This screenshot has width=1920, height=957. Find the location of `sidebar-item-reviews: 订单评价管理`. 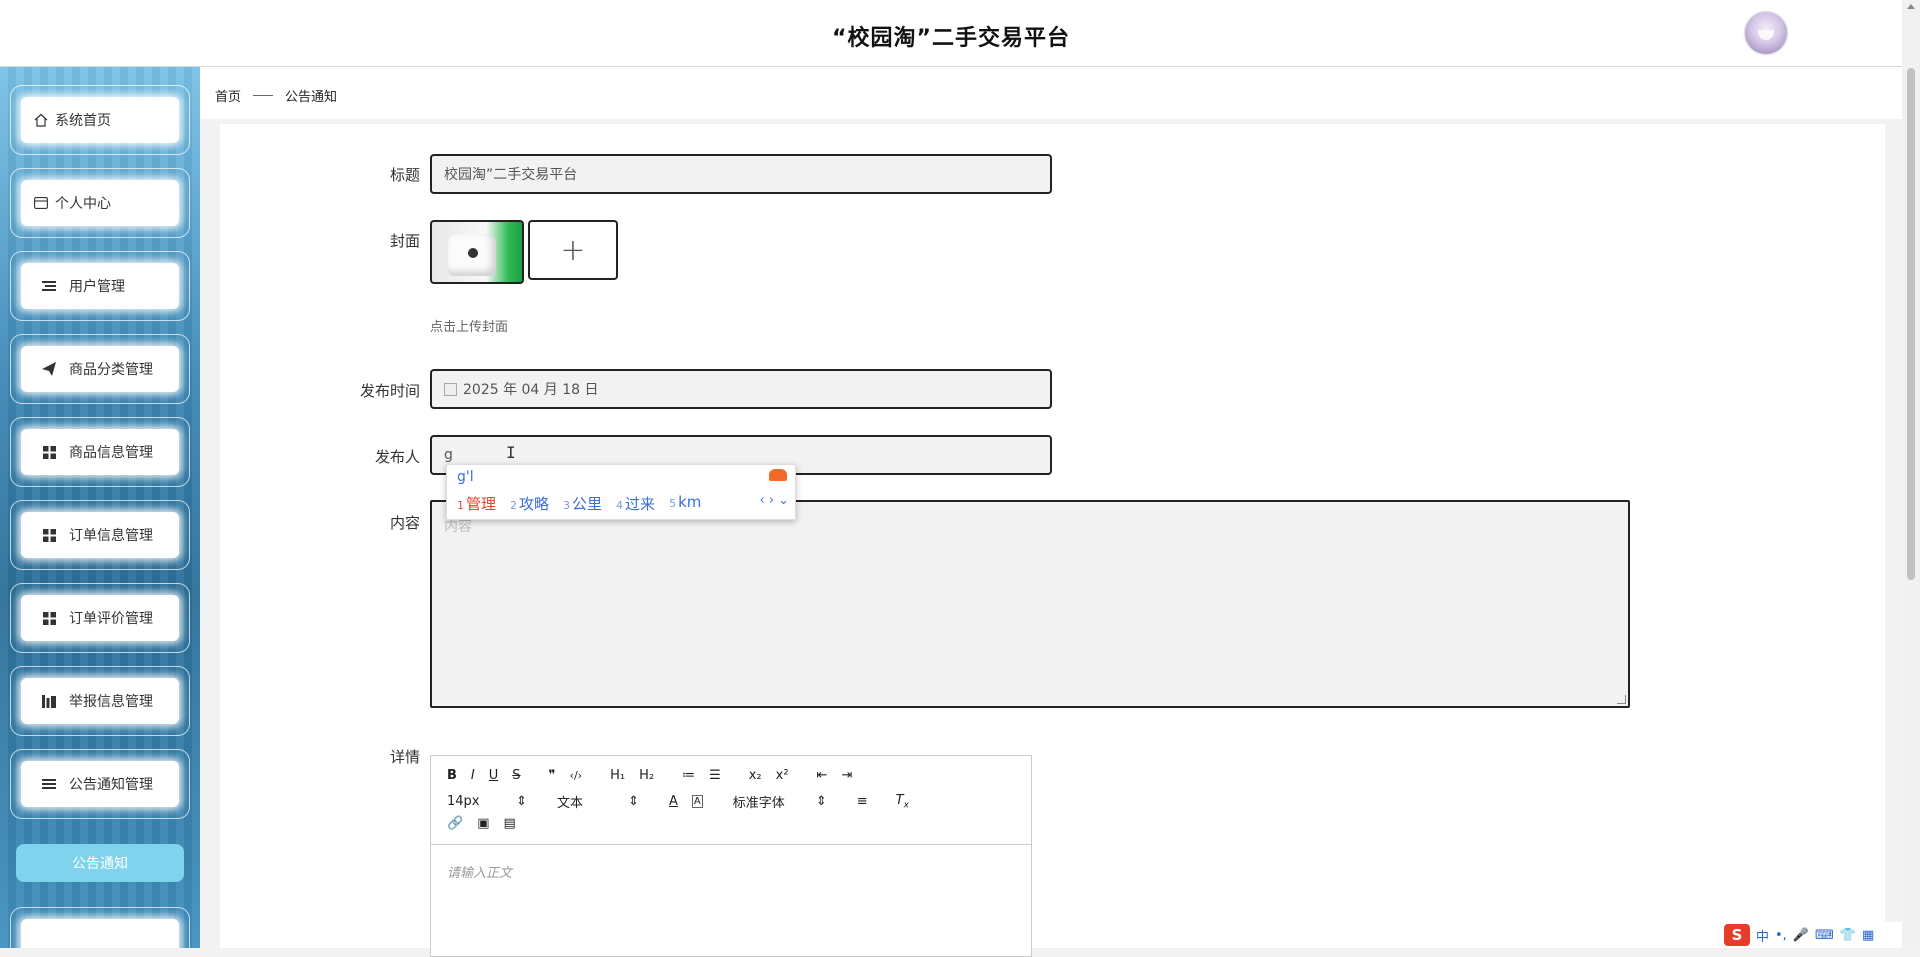

sidebar-item-reviews: 订单评价管理 is located at coordinates (100, 618).